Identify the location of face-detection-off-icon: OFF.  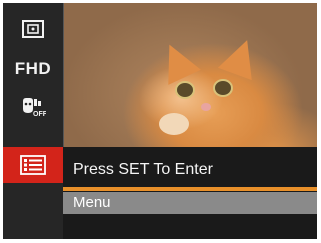
(34, 107).